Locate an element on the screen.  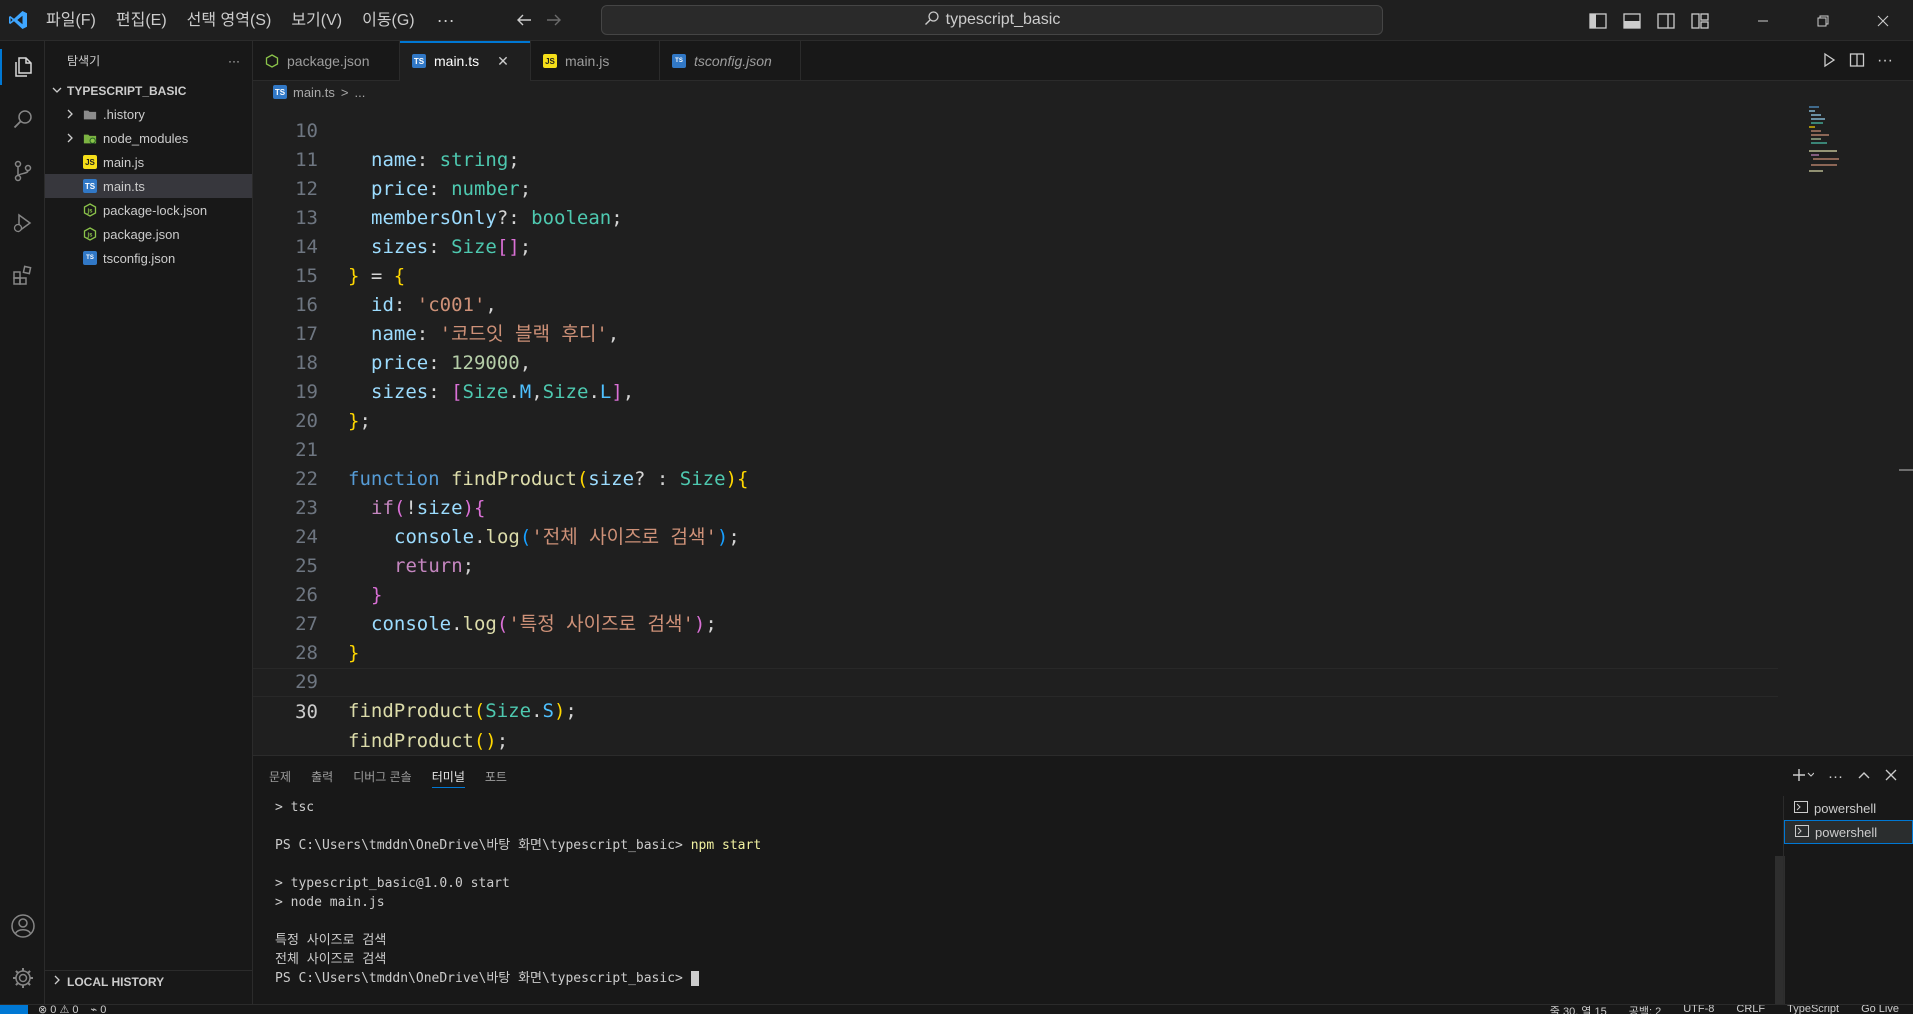
close-tab-icon: ✕ is located at coordinates (503, 61).